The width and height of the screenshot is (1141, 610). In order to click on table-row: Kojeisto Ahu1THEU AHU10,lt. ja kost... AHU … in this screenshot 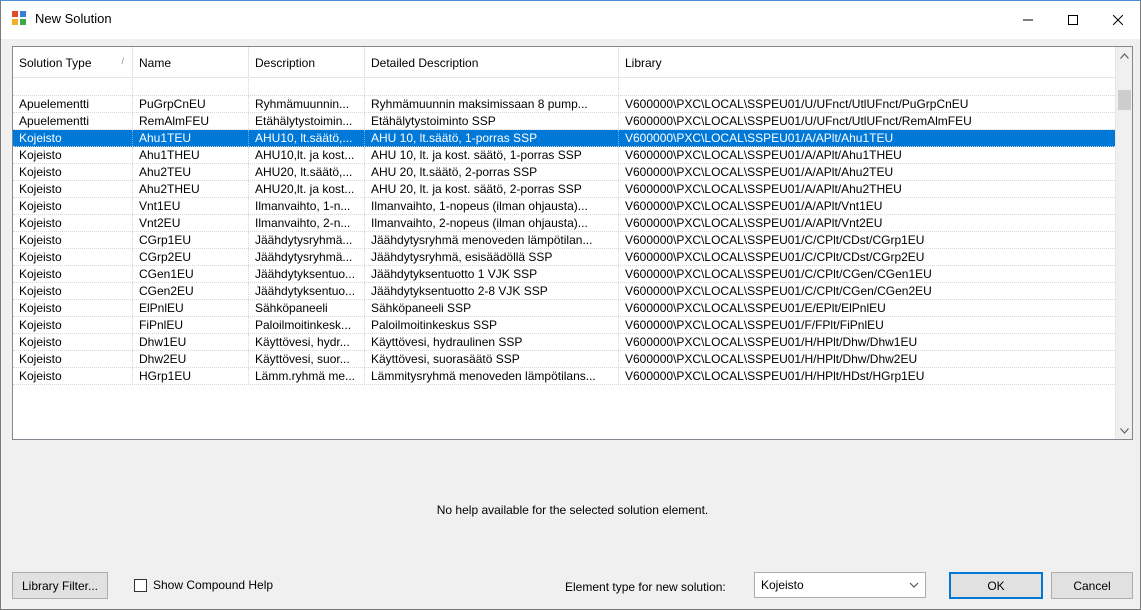, I will do `click(565, 155)`.